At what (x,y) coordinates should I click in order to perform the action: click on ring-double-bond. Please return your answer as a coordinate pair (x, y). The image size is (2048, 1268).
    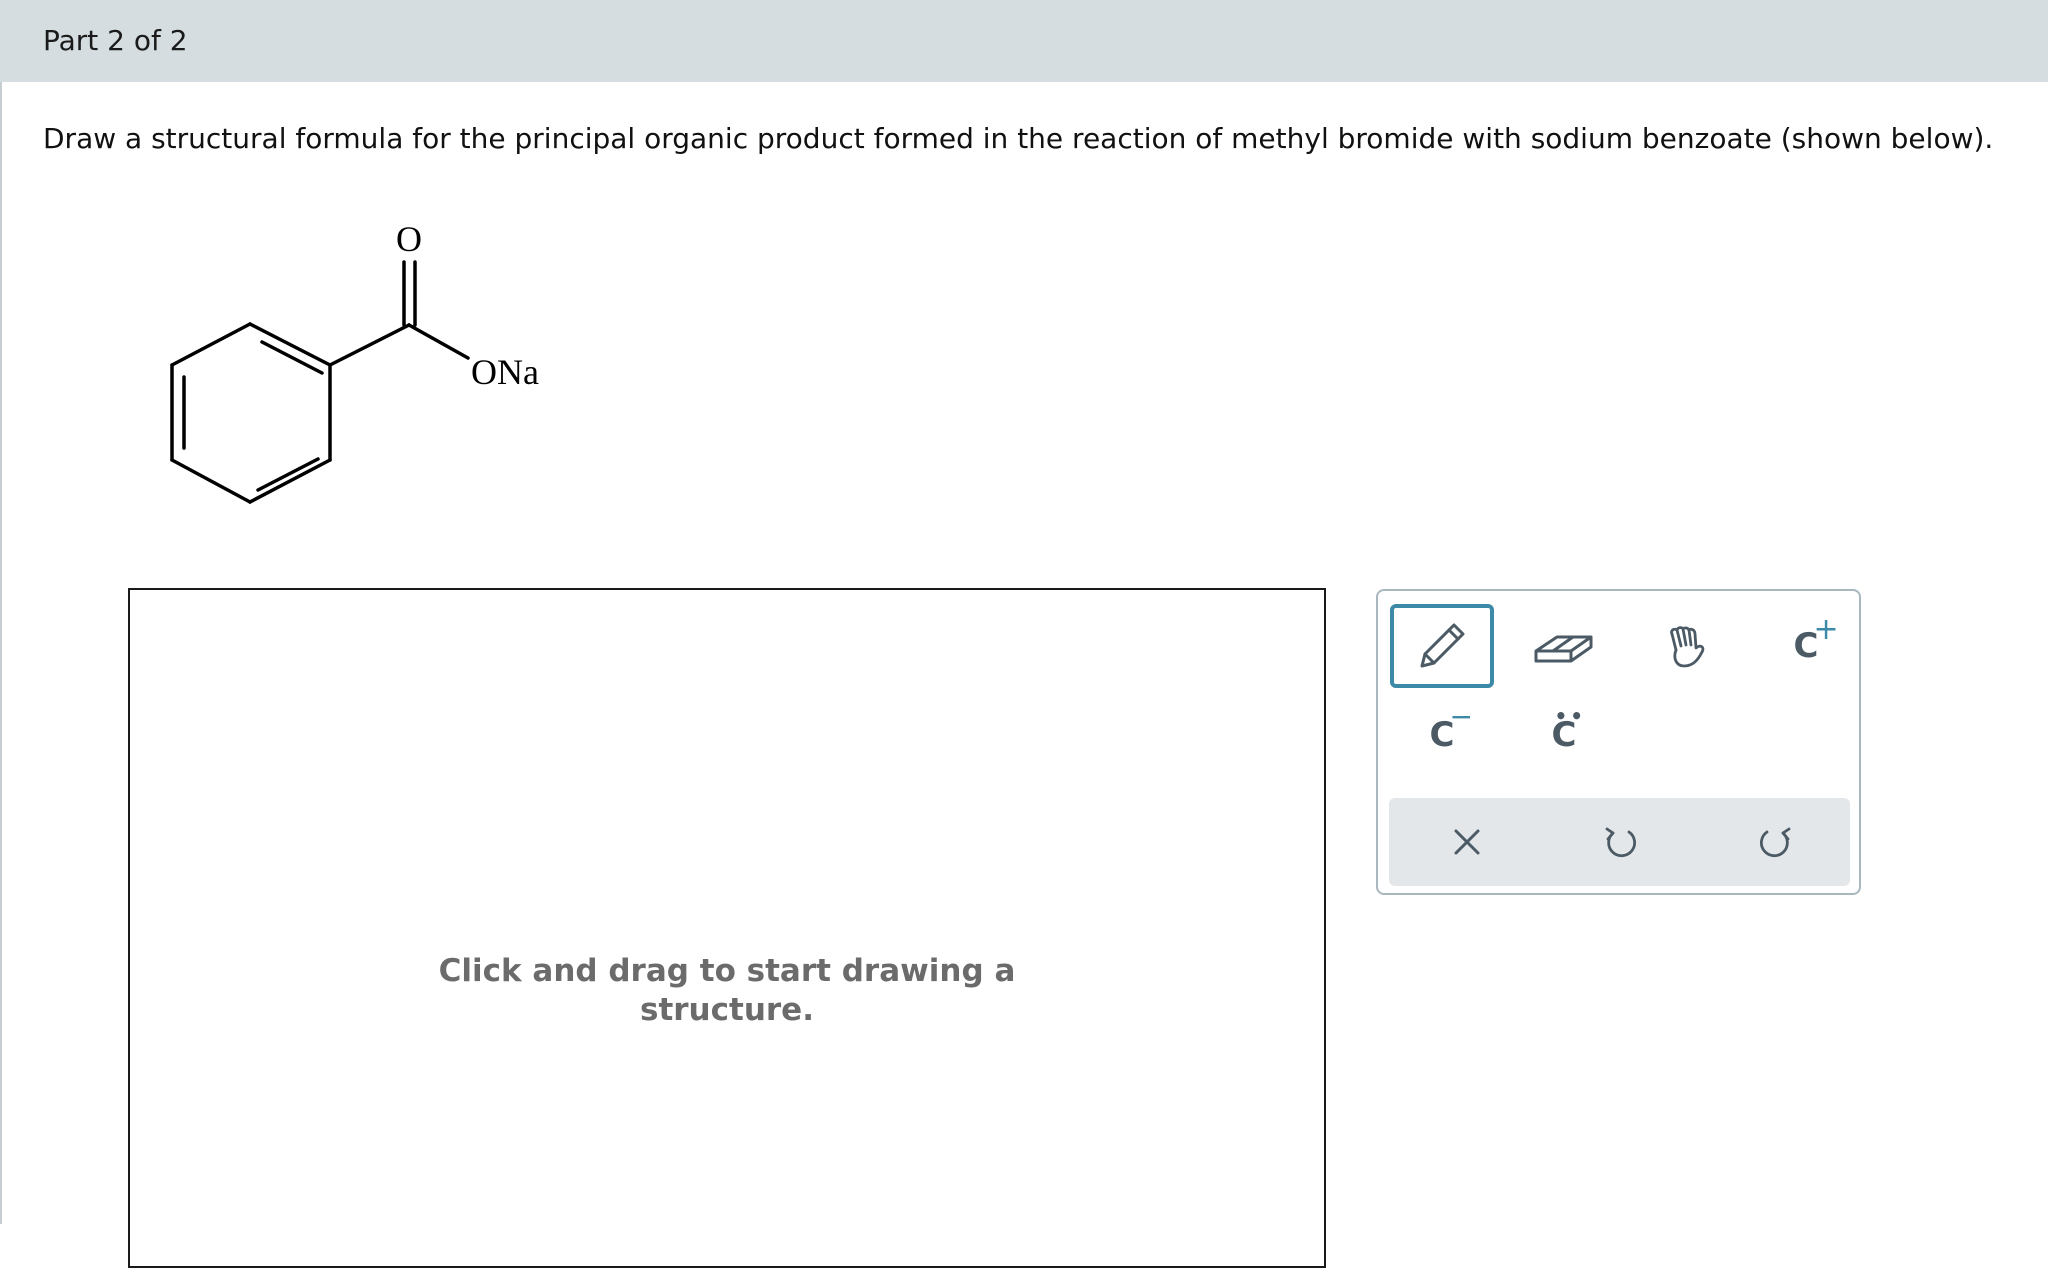
    Looking at the image, I should click on (288, 474).